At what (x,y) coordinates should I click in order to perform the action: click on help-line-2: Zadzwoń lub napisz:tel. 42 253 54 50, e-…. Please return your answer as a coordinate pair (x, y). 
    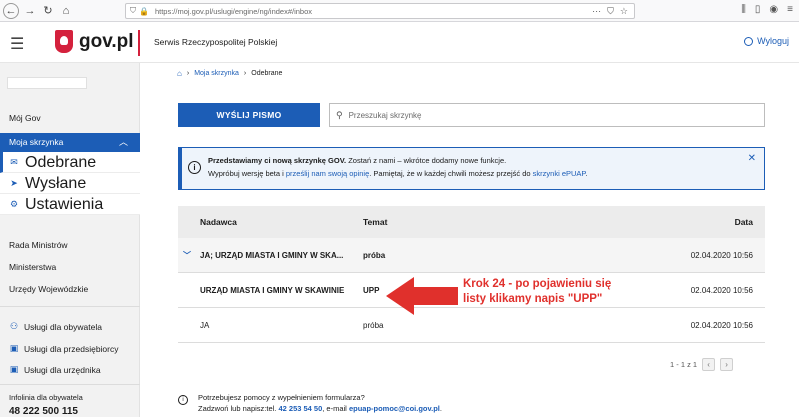
    Looking at the image, I should click on (320, 408).